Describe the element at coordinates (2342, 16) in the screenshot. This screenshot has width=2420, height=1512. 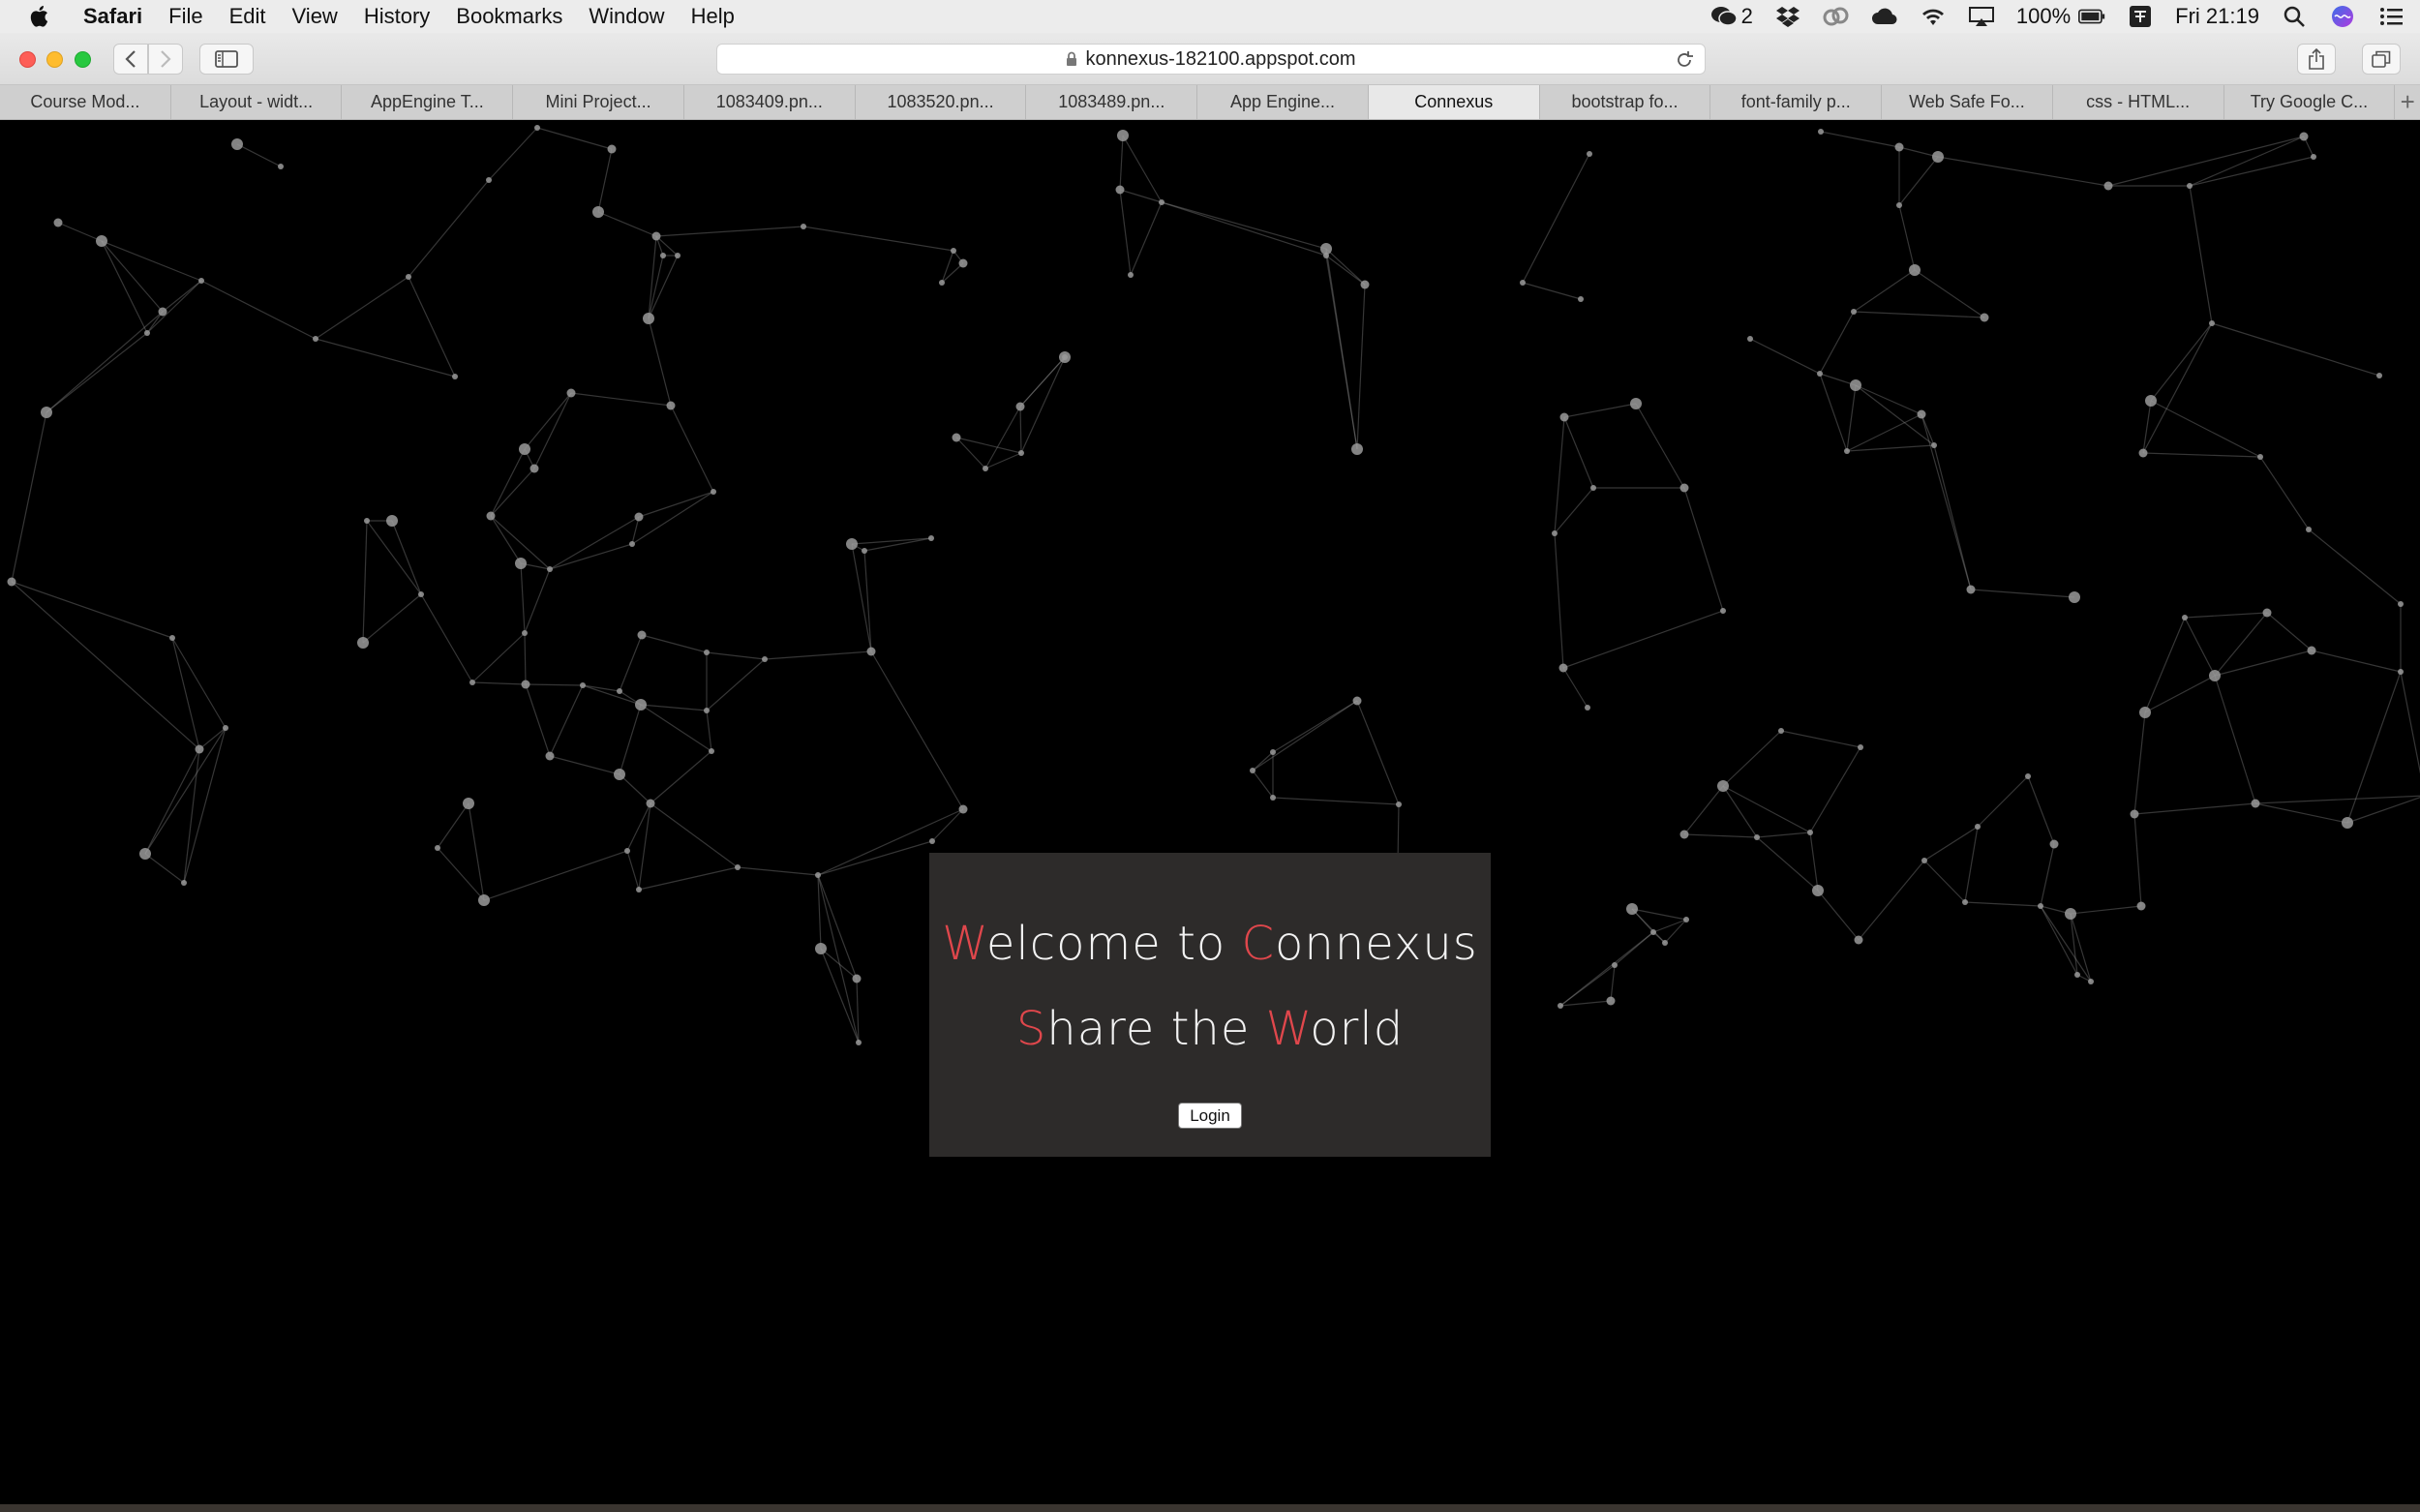
I see `siri-icon` at that location.